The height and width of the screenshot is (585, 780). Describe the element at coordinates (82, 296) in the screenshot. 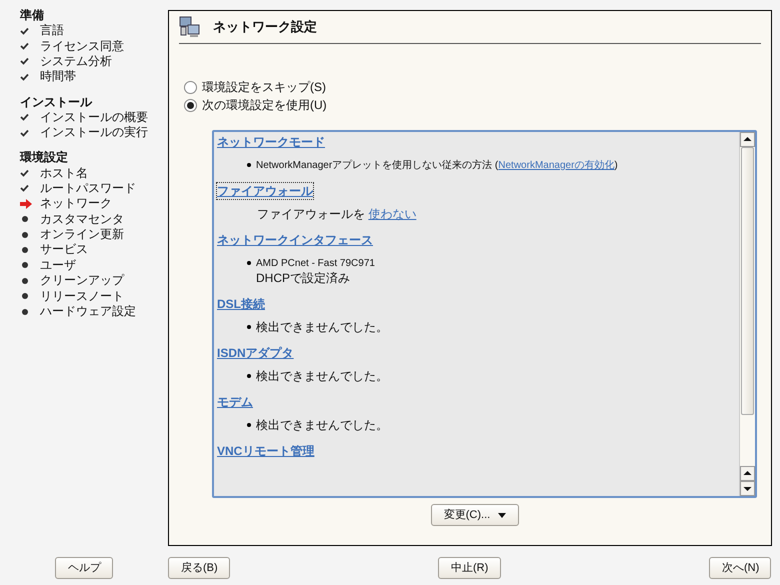

I see `step-label: リリースノート` at that location.